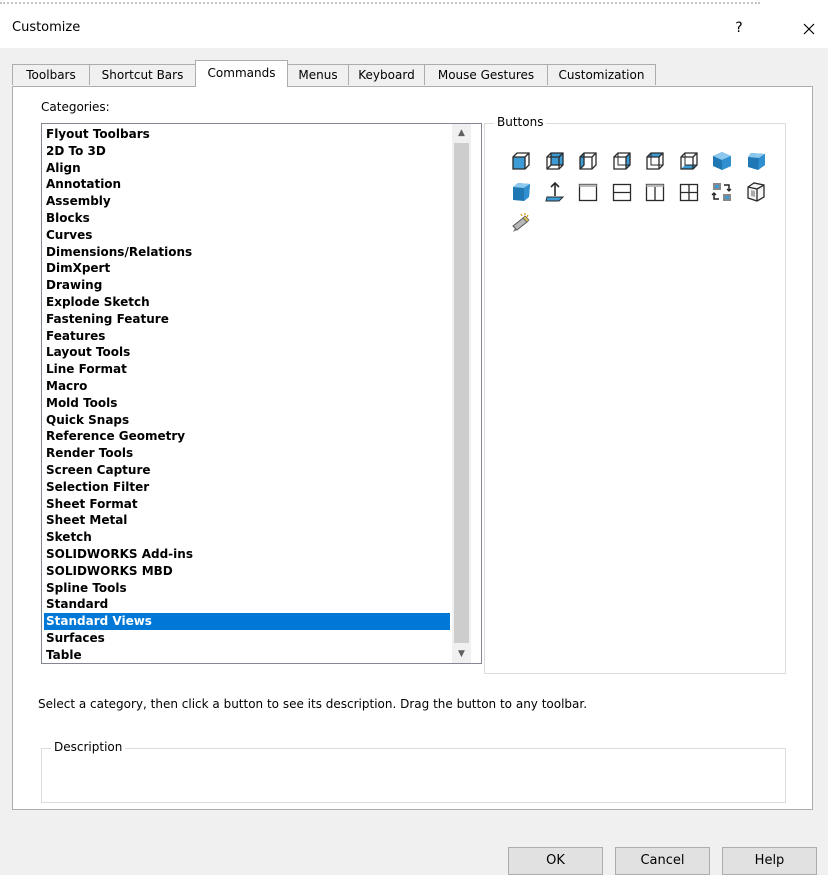 This screenshot has height=875, width=828. I want to click on description-groupbox: Description, so click(413, 771).